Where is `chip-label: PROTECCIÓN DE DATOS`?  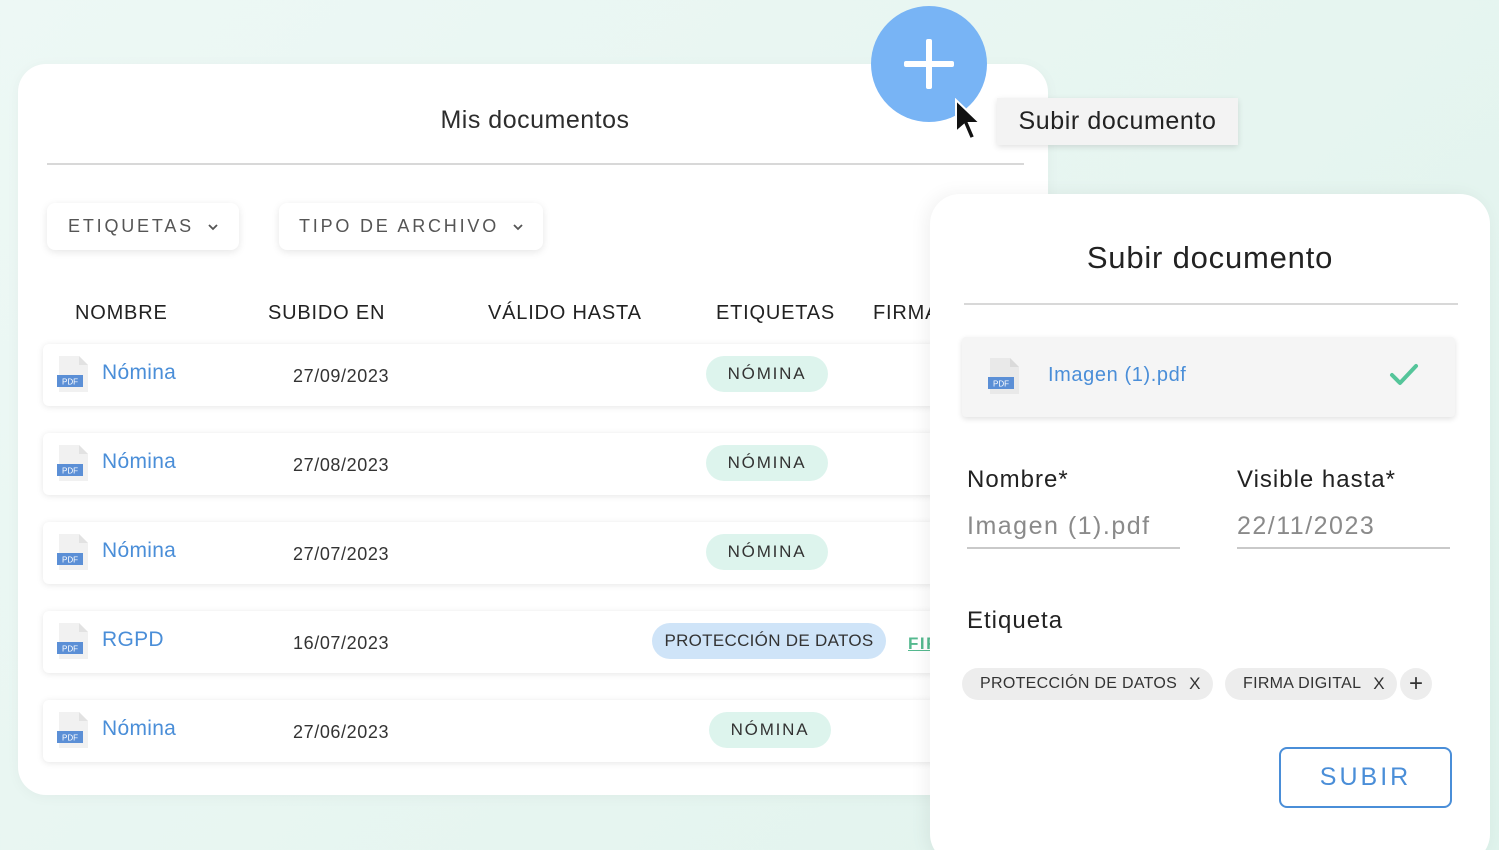
chip-label: PROTECCIÓN DE DATOS is located at coordinates (1079, 683).